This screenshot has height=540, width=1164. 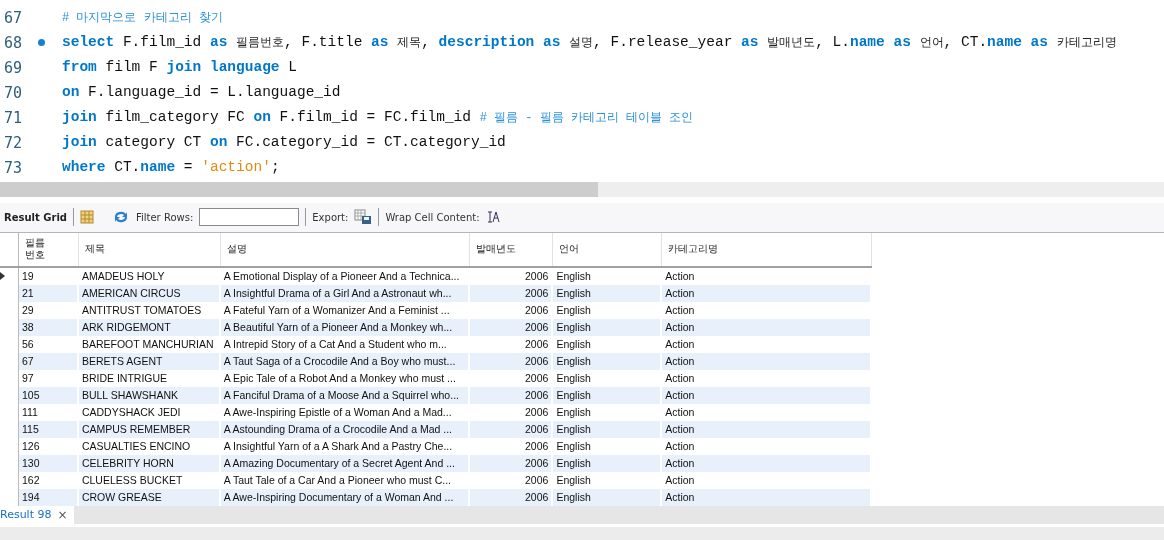 What do you see at coordinates (582, 189) in the screenshot?
I see `horizontal-scrollbar` at bounding box center [582, 189].